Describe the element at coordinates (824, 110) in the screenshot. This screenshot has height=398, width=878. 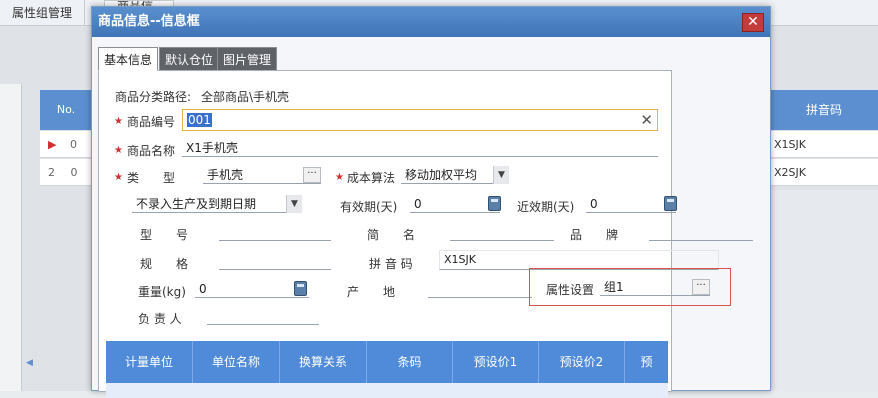
I see `grid-header-pinyin: 拼音码` at that location.